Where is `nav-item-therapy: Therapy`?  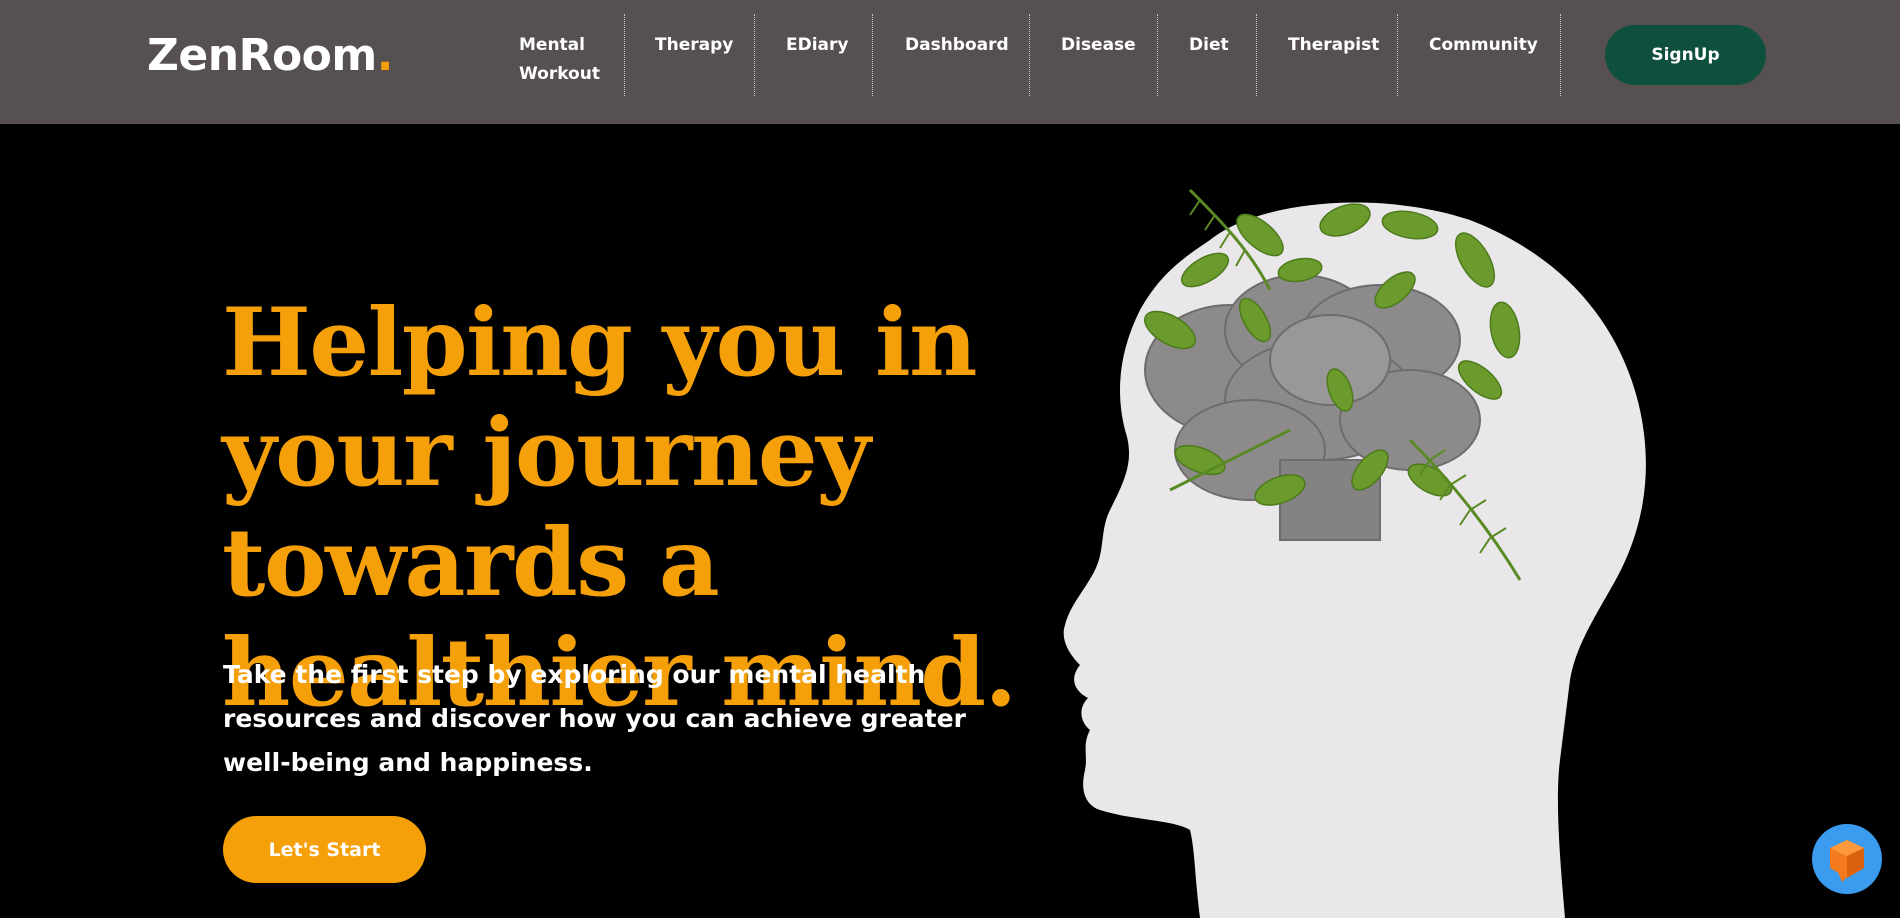 nav-item-therapy: Therapy is located at coordinates (690, 55).